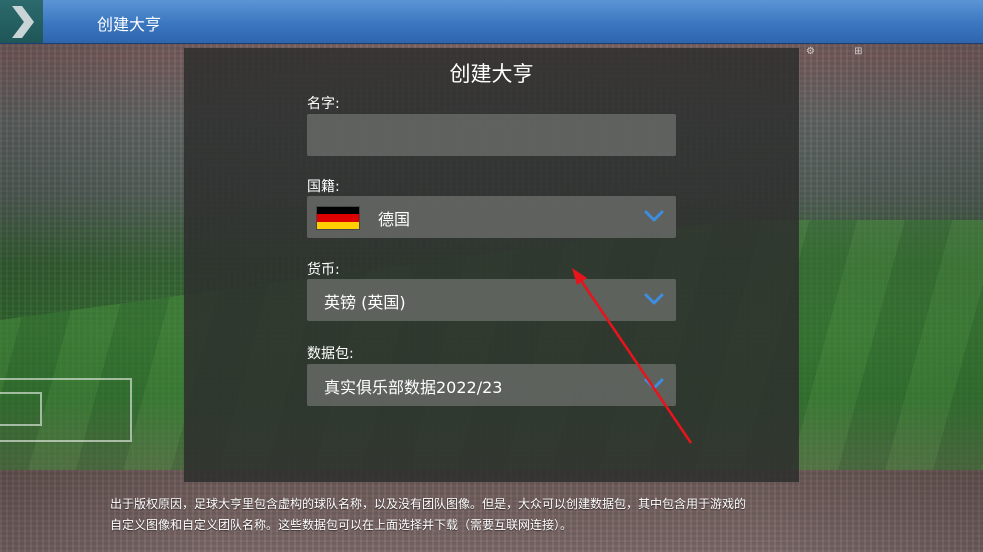 The height and width of the screenshot is (552, 983). What do you see at coordinates (341, 525) in the screenshot?
I see `copyright-note-line-2: 自定义图像和自定义团队名称。这些数据包可以在上面选择并下载（需要互联网连接）。` at bounding box center [341, 525].